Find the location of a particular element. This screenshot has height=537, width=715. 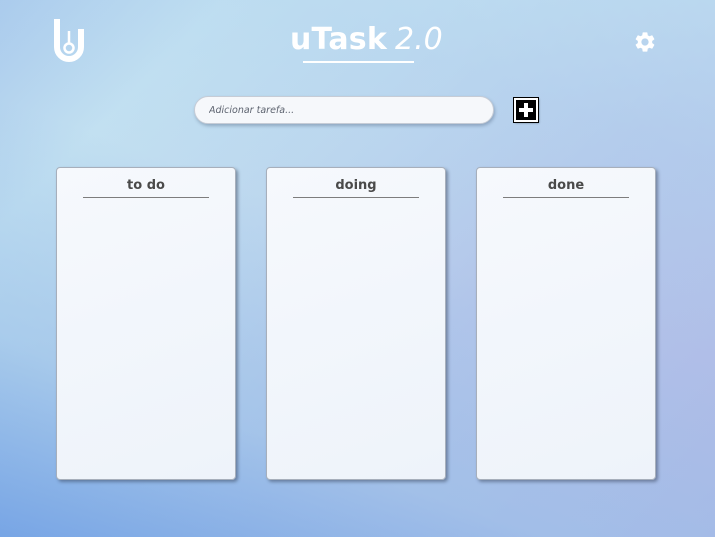

gear-icon is located at coordinates (645, 42).